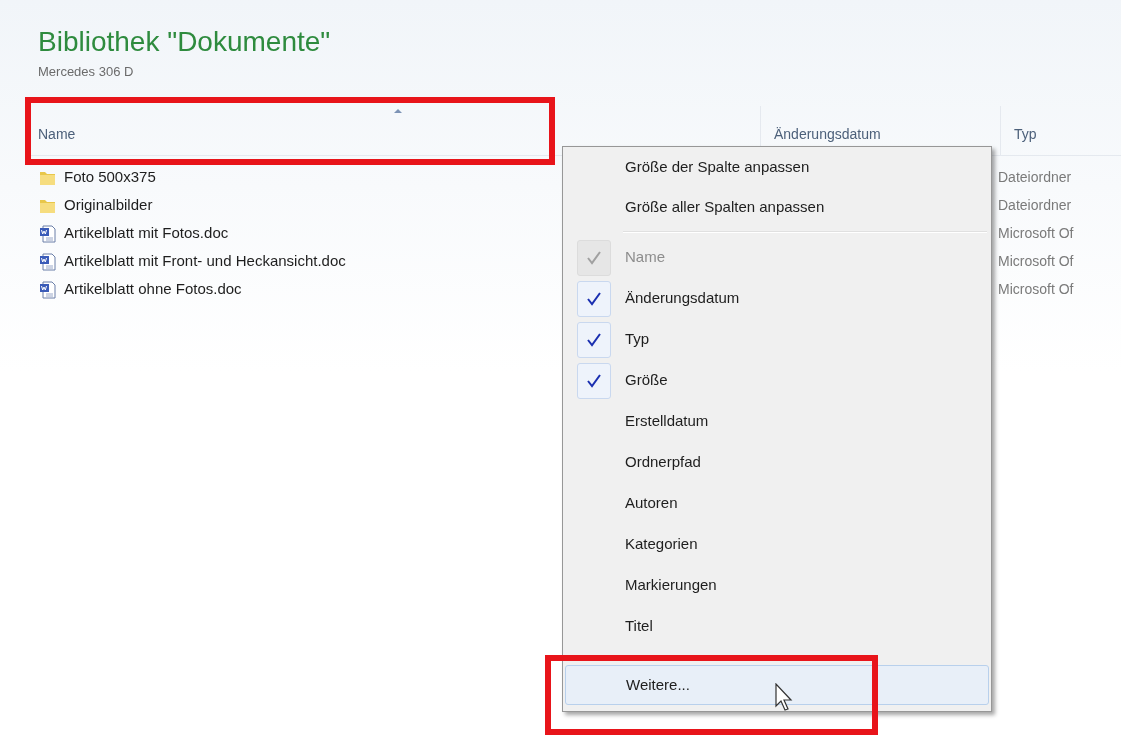  Describe the element at coordinates (785, 697) in the screenshot. I see `mouse-pointer-icon` at that location.